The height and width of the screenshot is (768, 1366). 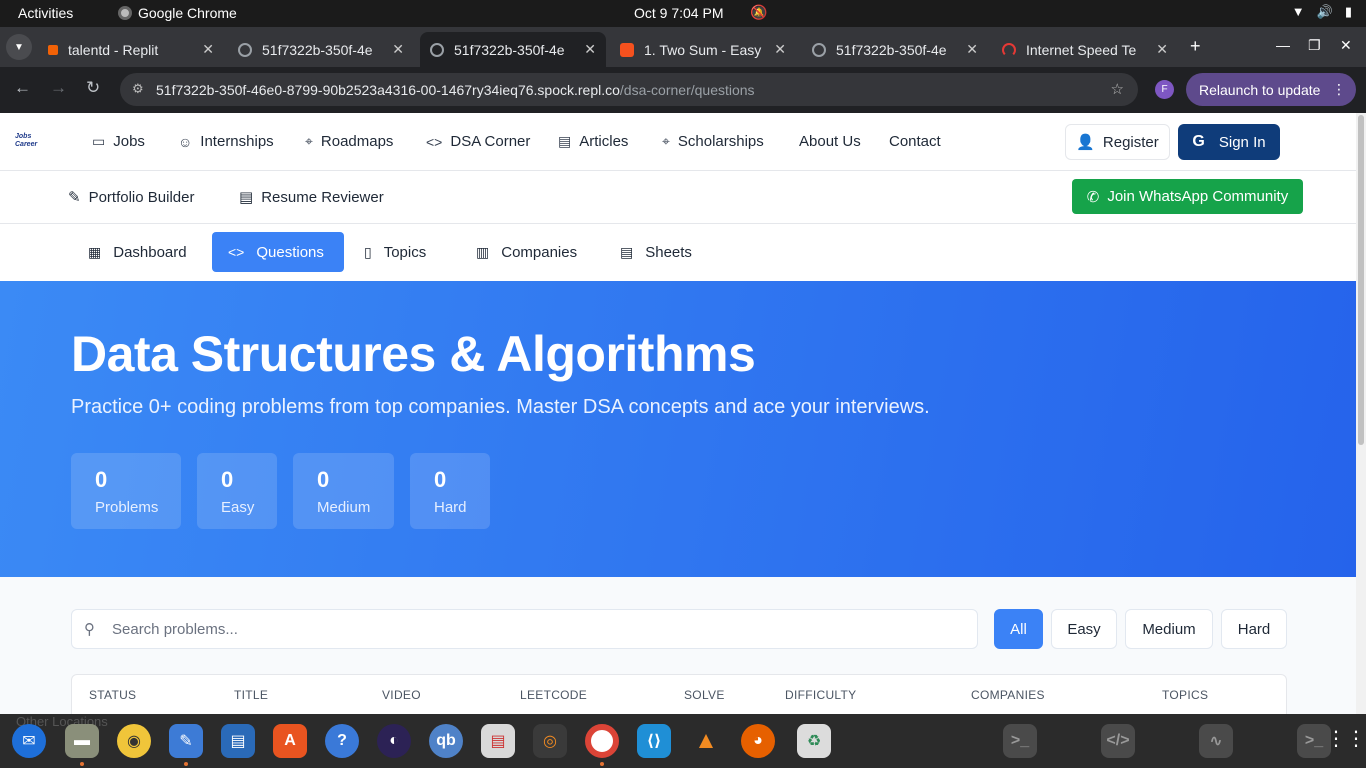 What do you see at coordinates (395, 252) in the screenshot?
I see `tab-topics: ▯ Topics` at bounding box center [395, 252].